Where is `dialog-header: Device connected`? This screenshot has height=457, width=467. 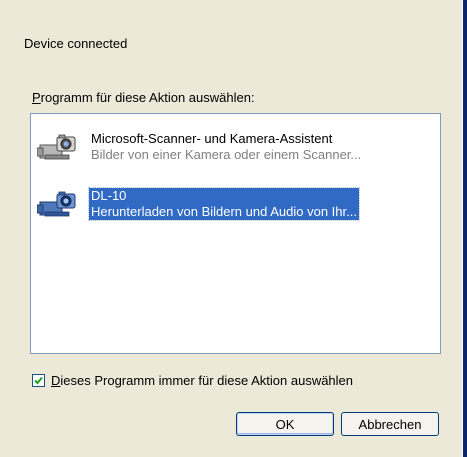 dialog-header: Device connected is located at coordinates (76, 43).